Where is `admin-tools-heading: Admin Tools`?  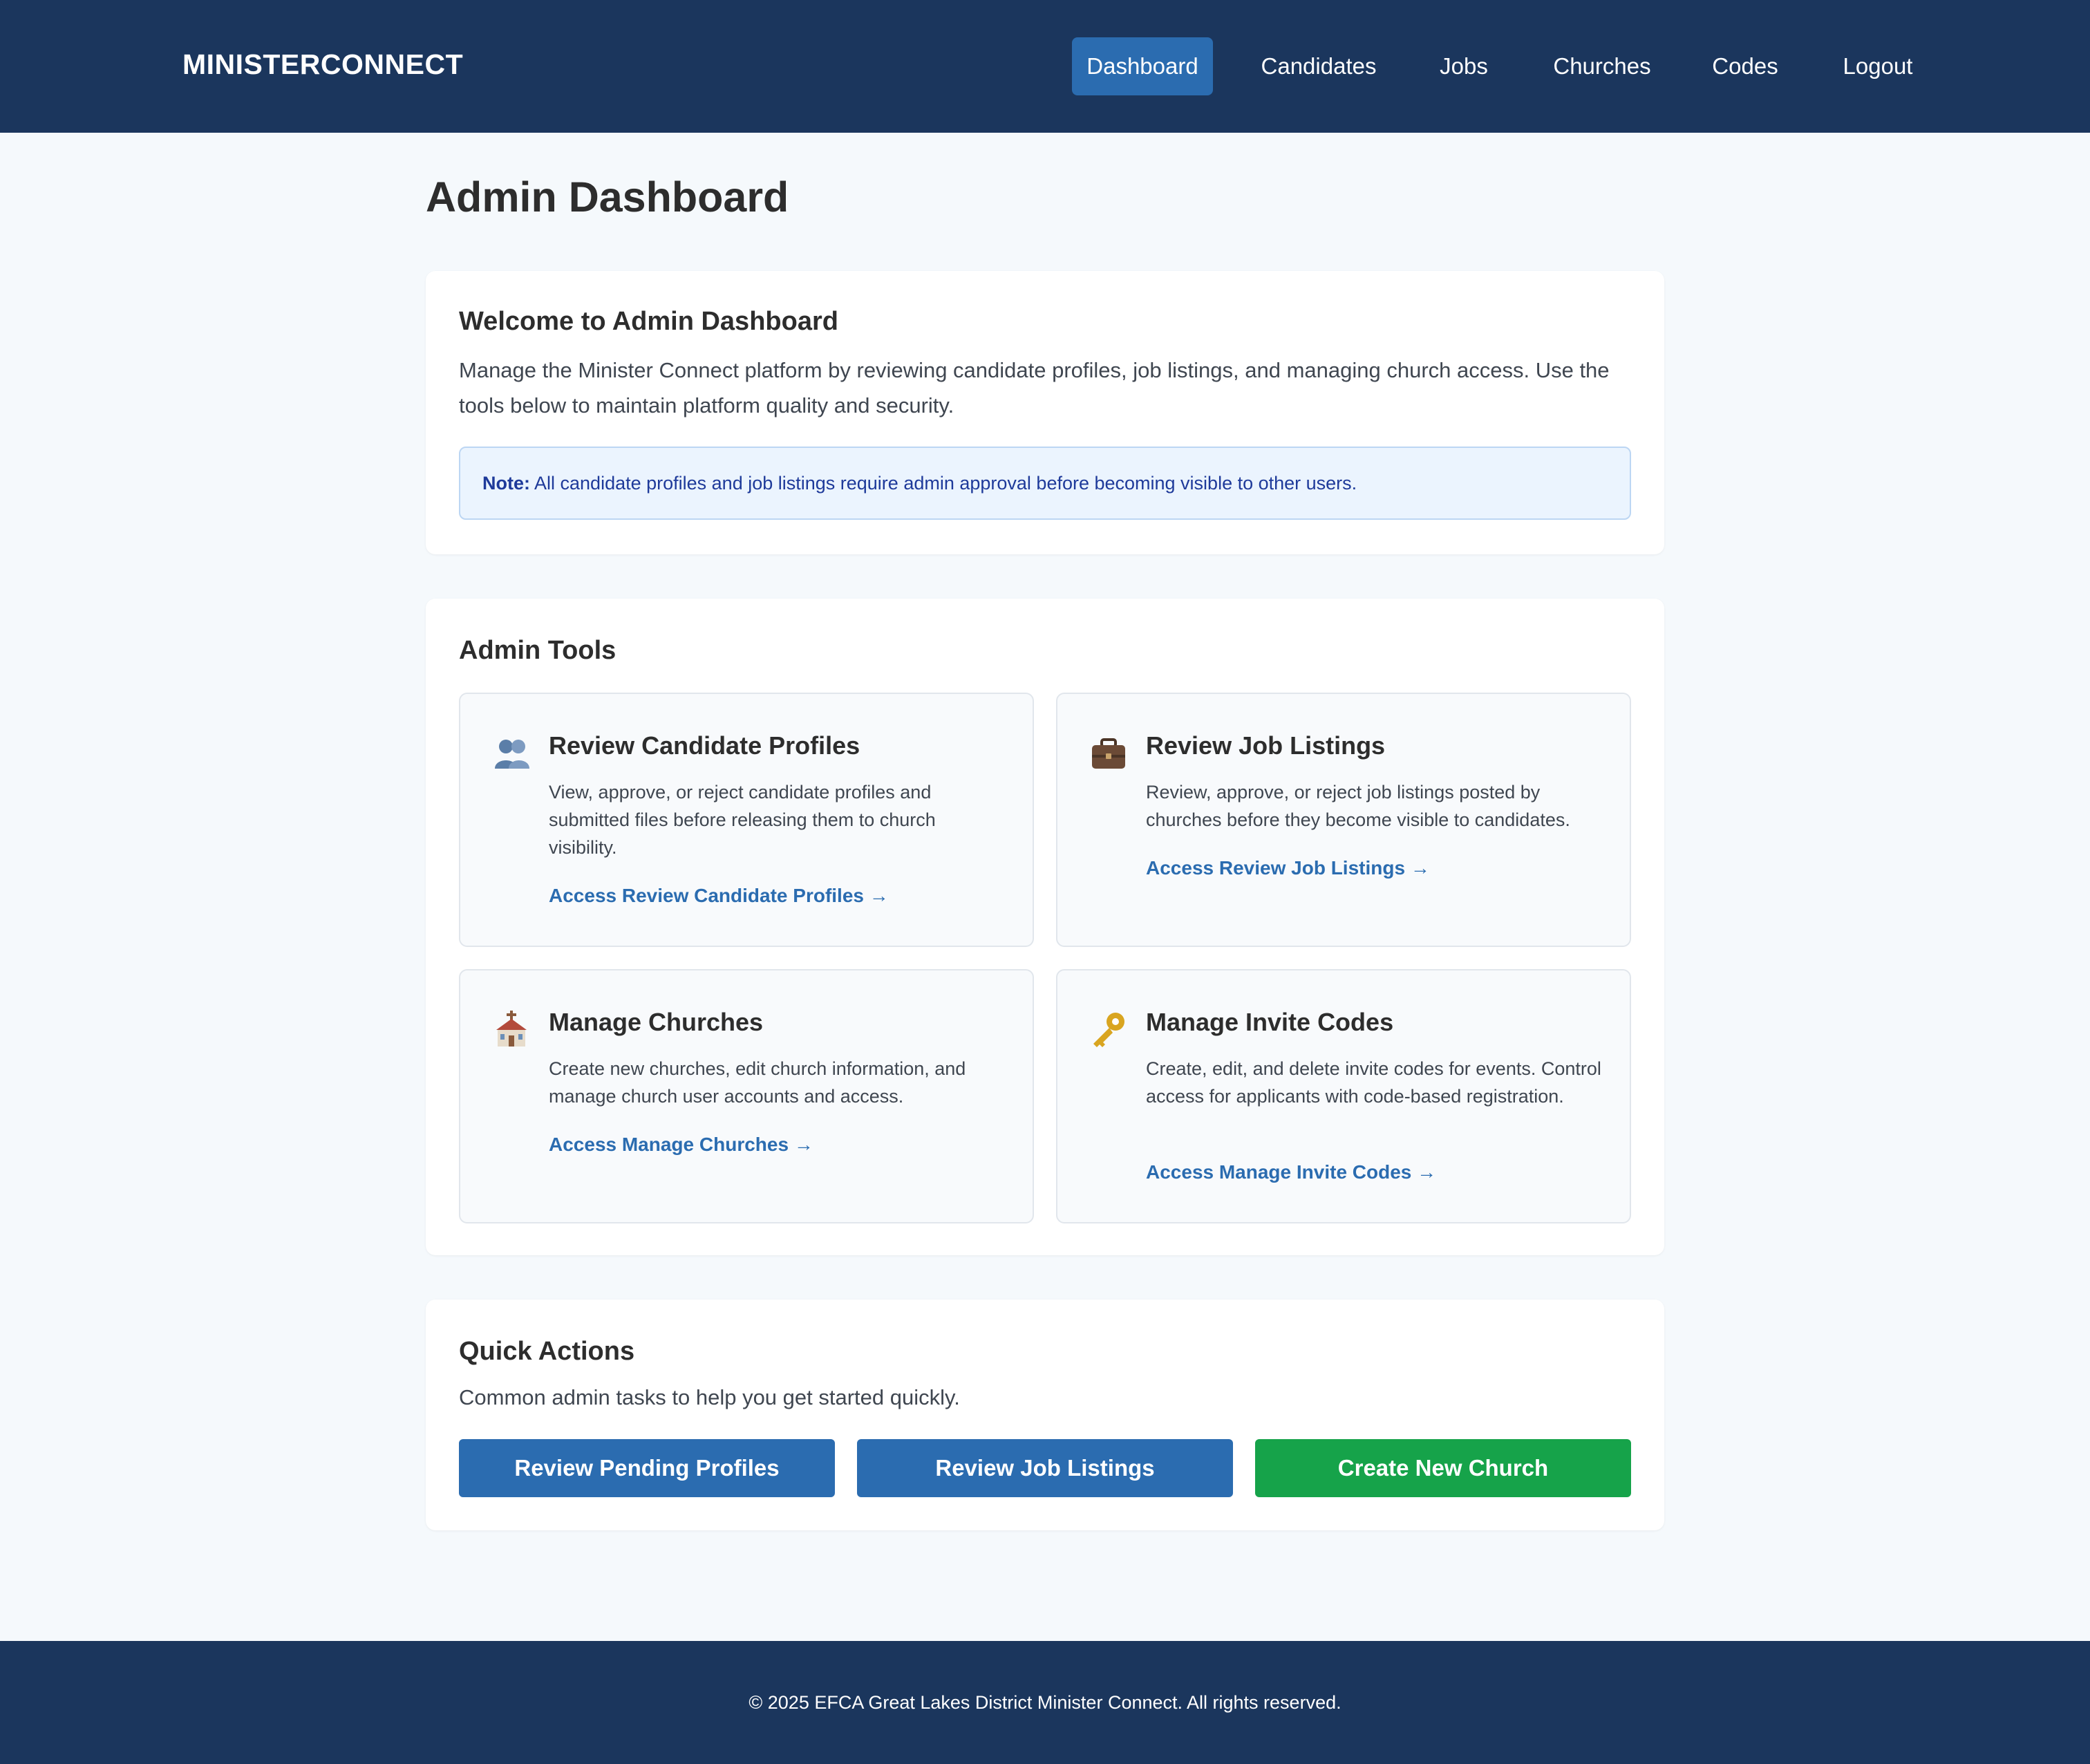 admin-tools-heading: Admin Tools is located at coordinates (537, 650).